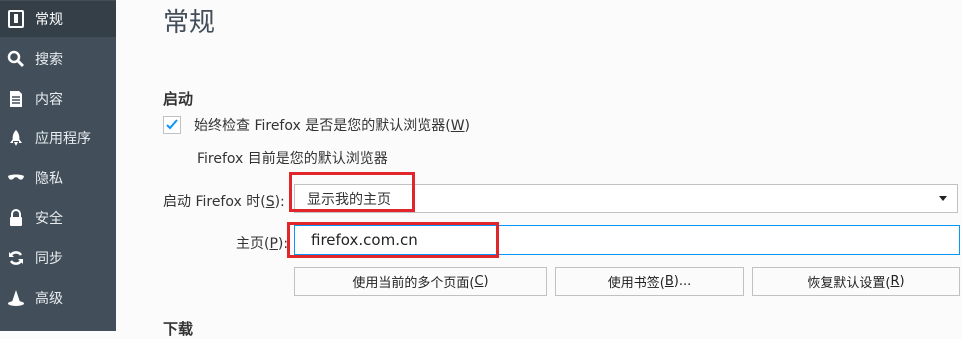 The image size is (962, 339). I want to click on sidebar-item-applications: 应用程序, so click(58, 138).